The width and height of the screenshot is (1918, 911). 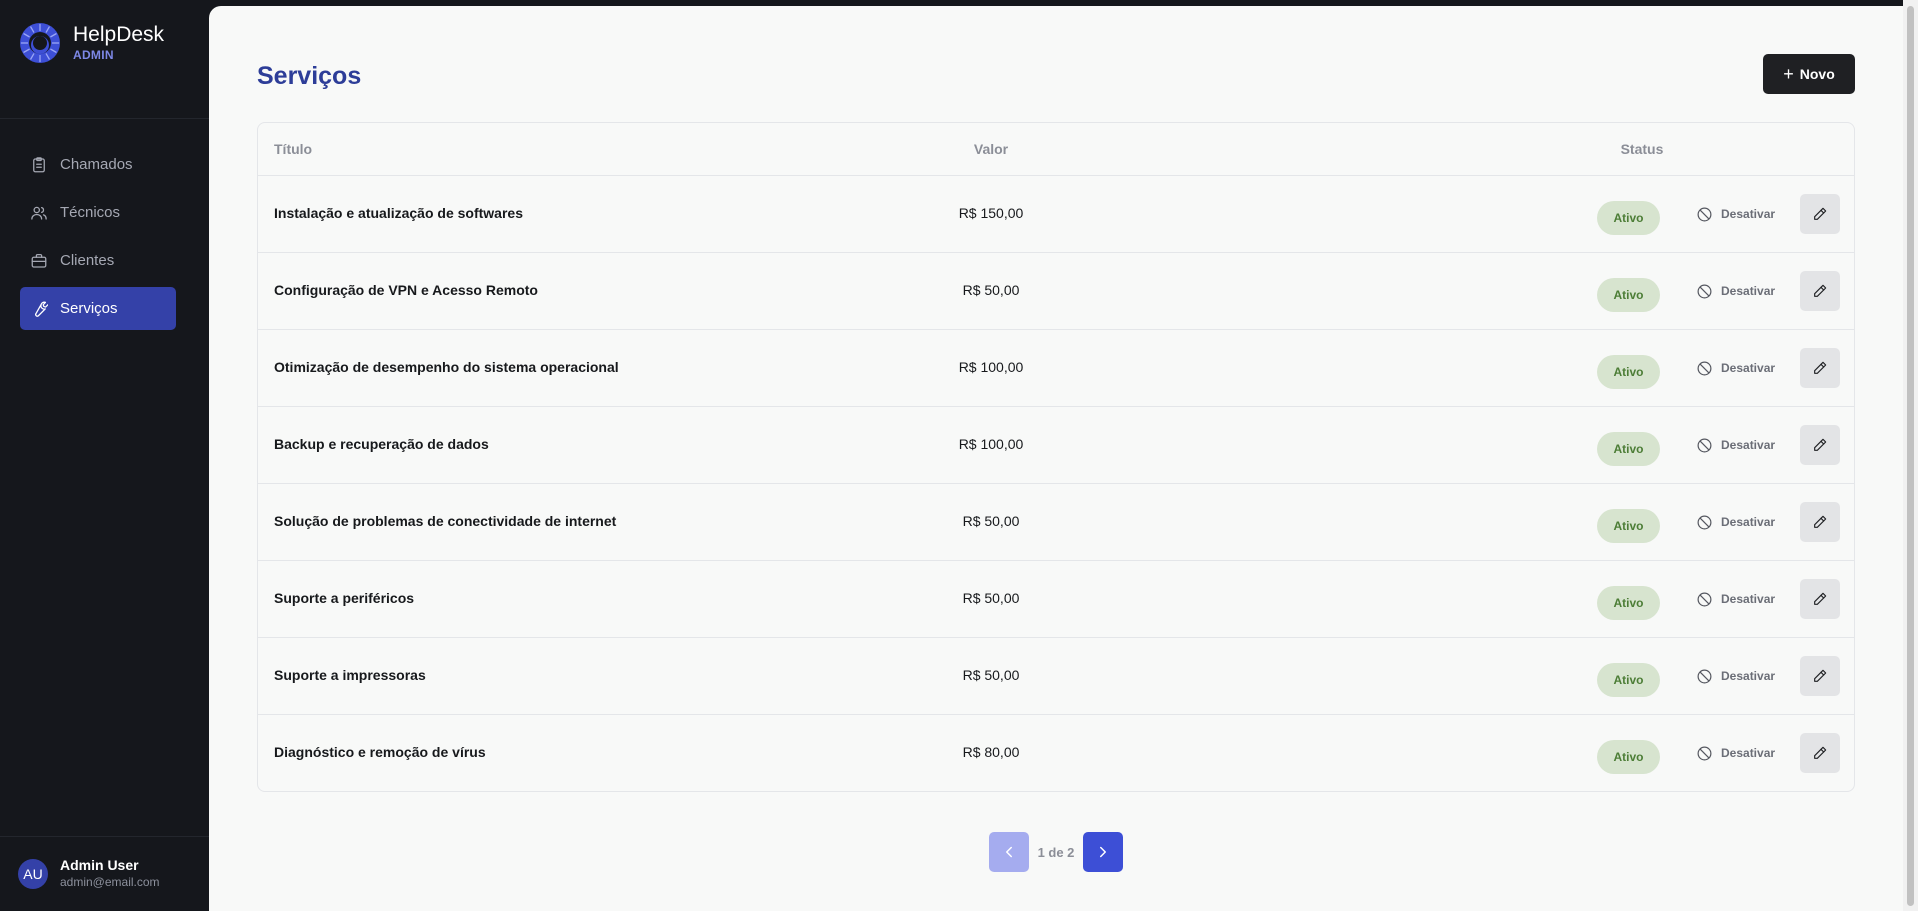 I want to click on column-header-status: Status, so click(x=1642, y=149).